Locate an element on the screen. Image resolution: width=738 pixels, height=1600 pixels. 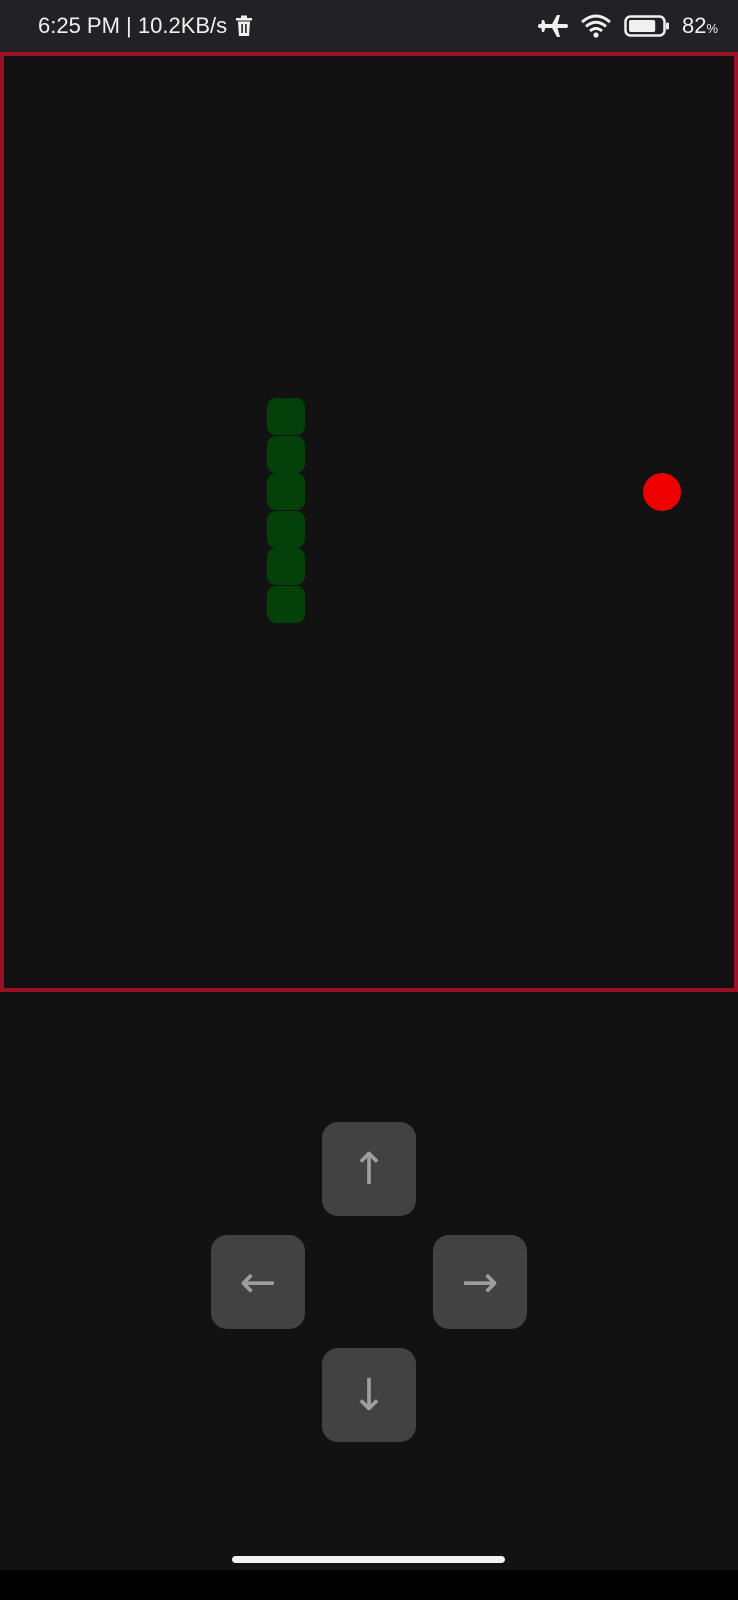
arrow-left-icon: ← is located at coordinates (258, 1282).